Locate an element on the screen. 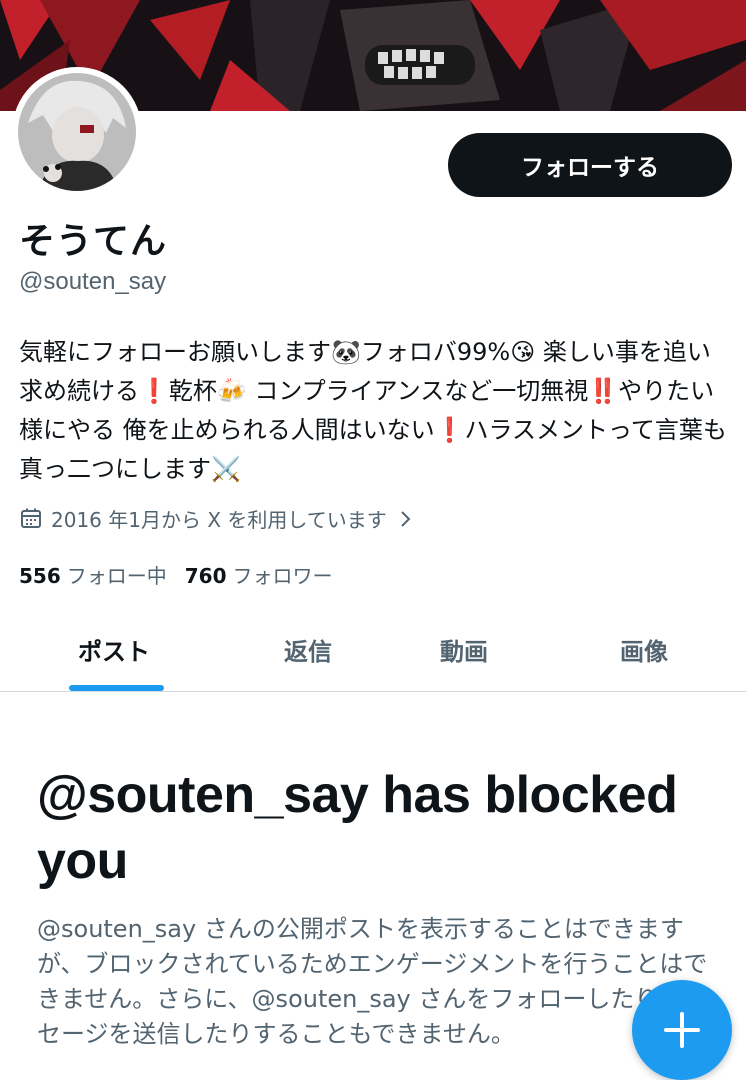 Image resolution: width=746 pixels, height=1080 pixels. tab-replies: 返信 is located at coordinates (308, 649).